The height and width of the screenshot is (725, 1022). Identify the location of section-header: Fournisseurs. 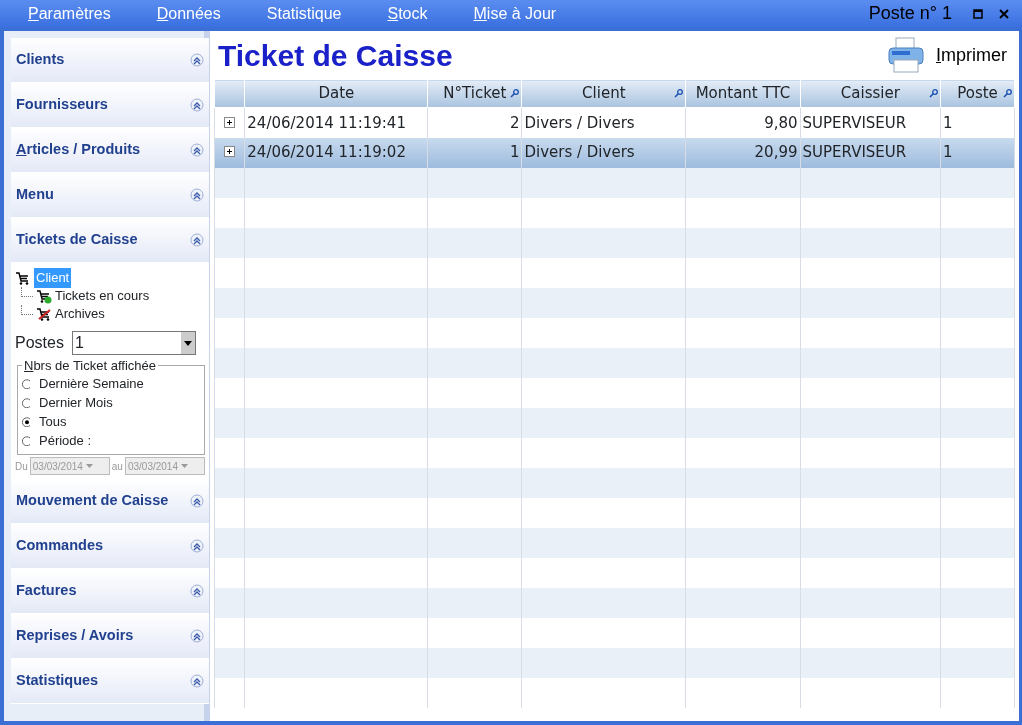
(110, 105).